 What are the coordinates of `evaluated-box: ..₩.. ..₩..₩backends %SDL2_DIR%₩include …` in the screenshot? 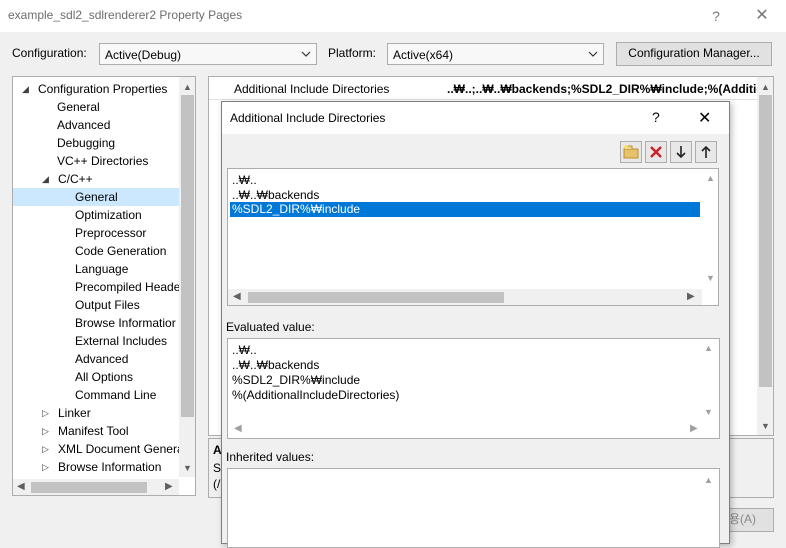 It's located at (473, 388).